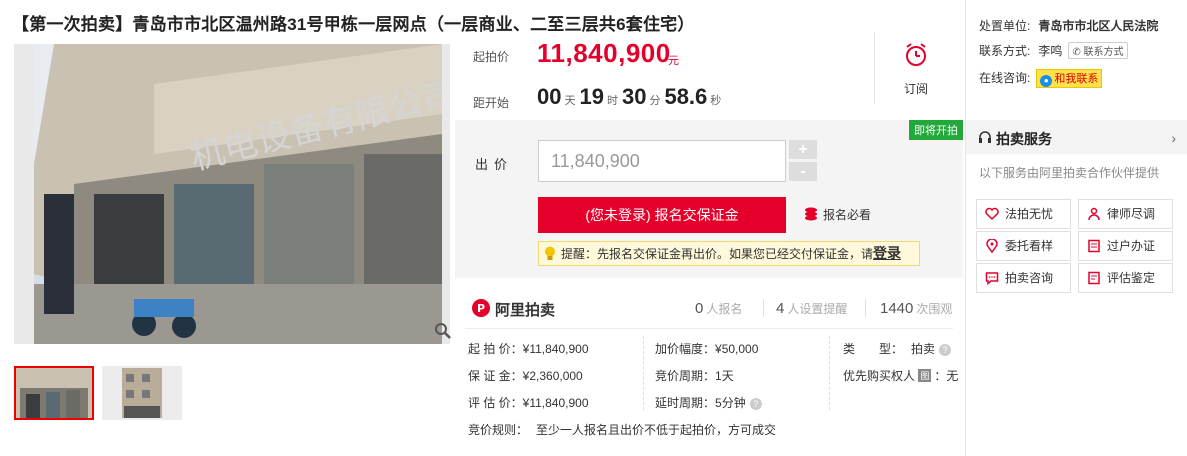 The width and height of the screenshot is (1187, 456). Describe the element at coordinates (570, 101) in the screenshot. I see `countdown-days-unit: 天` at that location.